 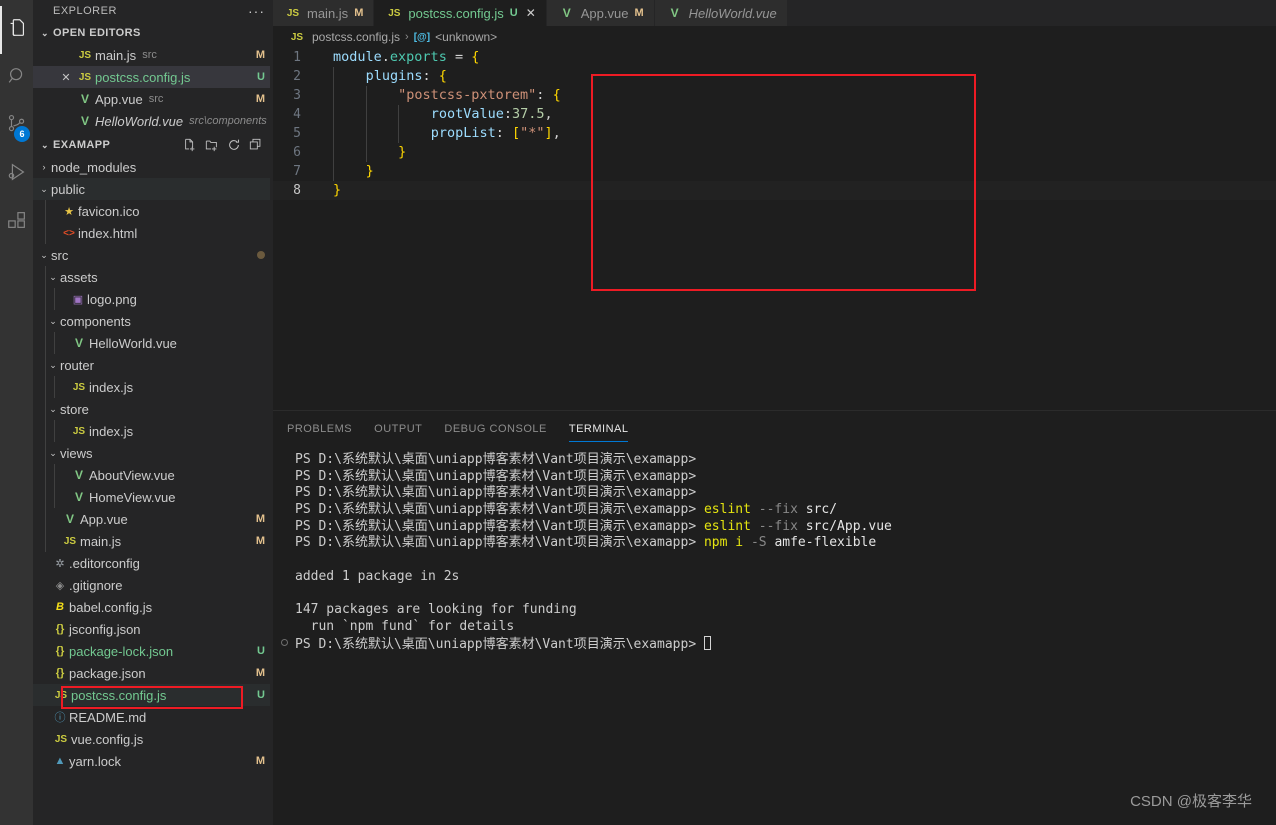 I want to click on editor-tab: JS postcss.config.js U ✕, so click(x=460, y=13).